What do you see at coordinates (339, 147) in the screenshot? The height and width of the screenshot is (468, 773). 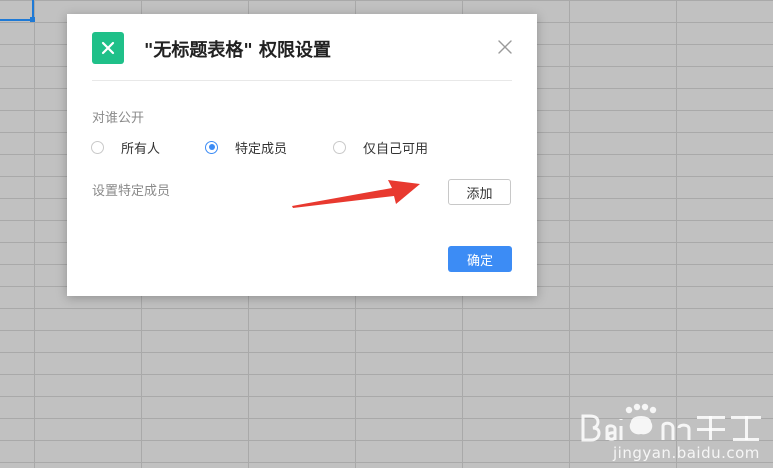 I see `radio-only-me-circle` at bounding box center [339, 147].